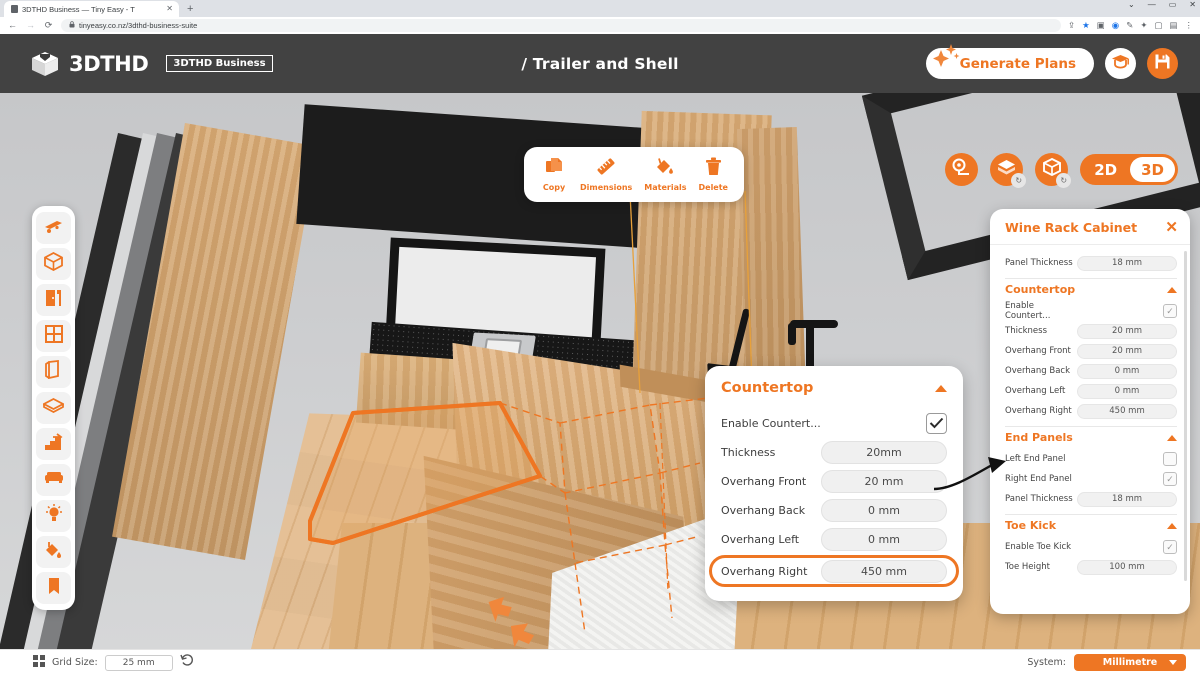 The width and height of the screenshot is (1200, 675). I want to click on pp-enable-countertop-checkbox: ✓, so click(1170, 311).